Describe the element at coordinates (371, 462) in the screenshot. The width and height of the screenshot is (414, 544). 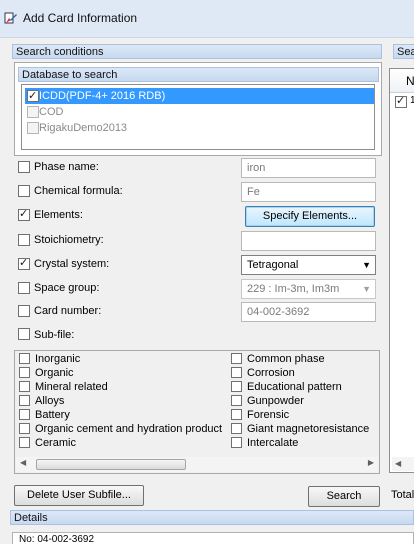
I see `scroll-right-icon: ▶` at that location.